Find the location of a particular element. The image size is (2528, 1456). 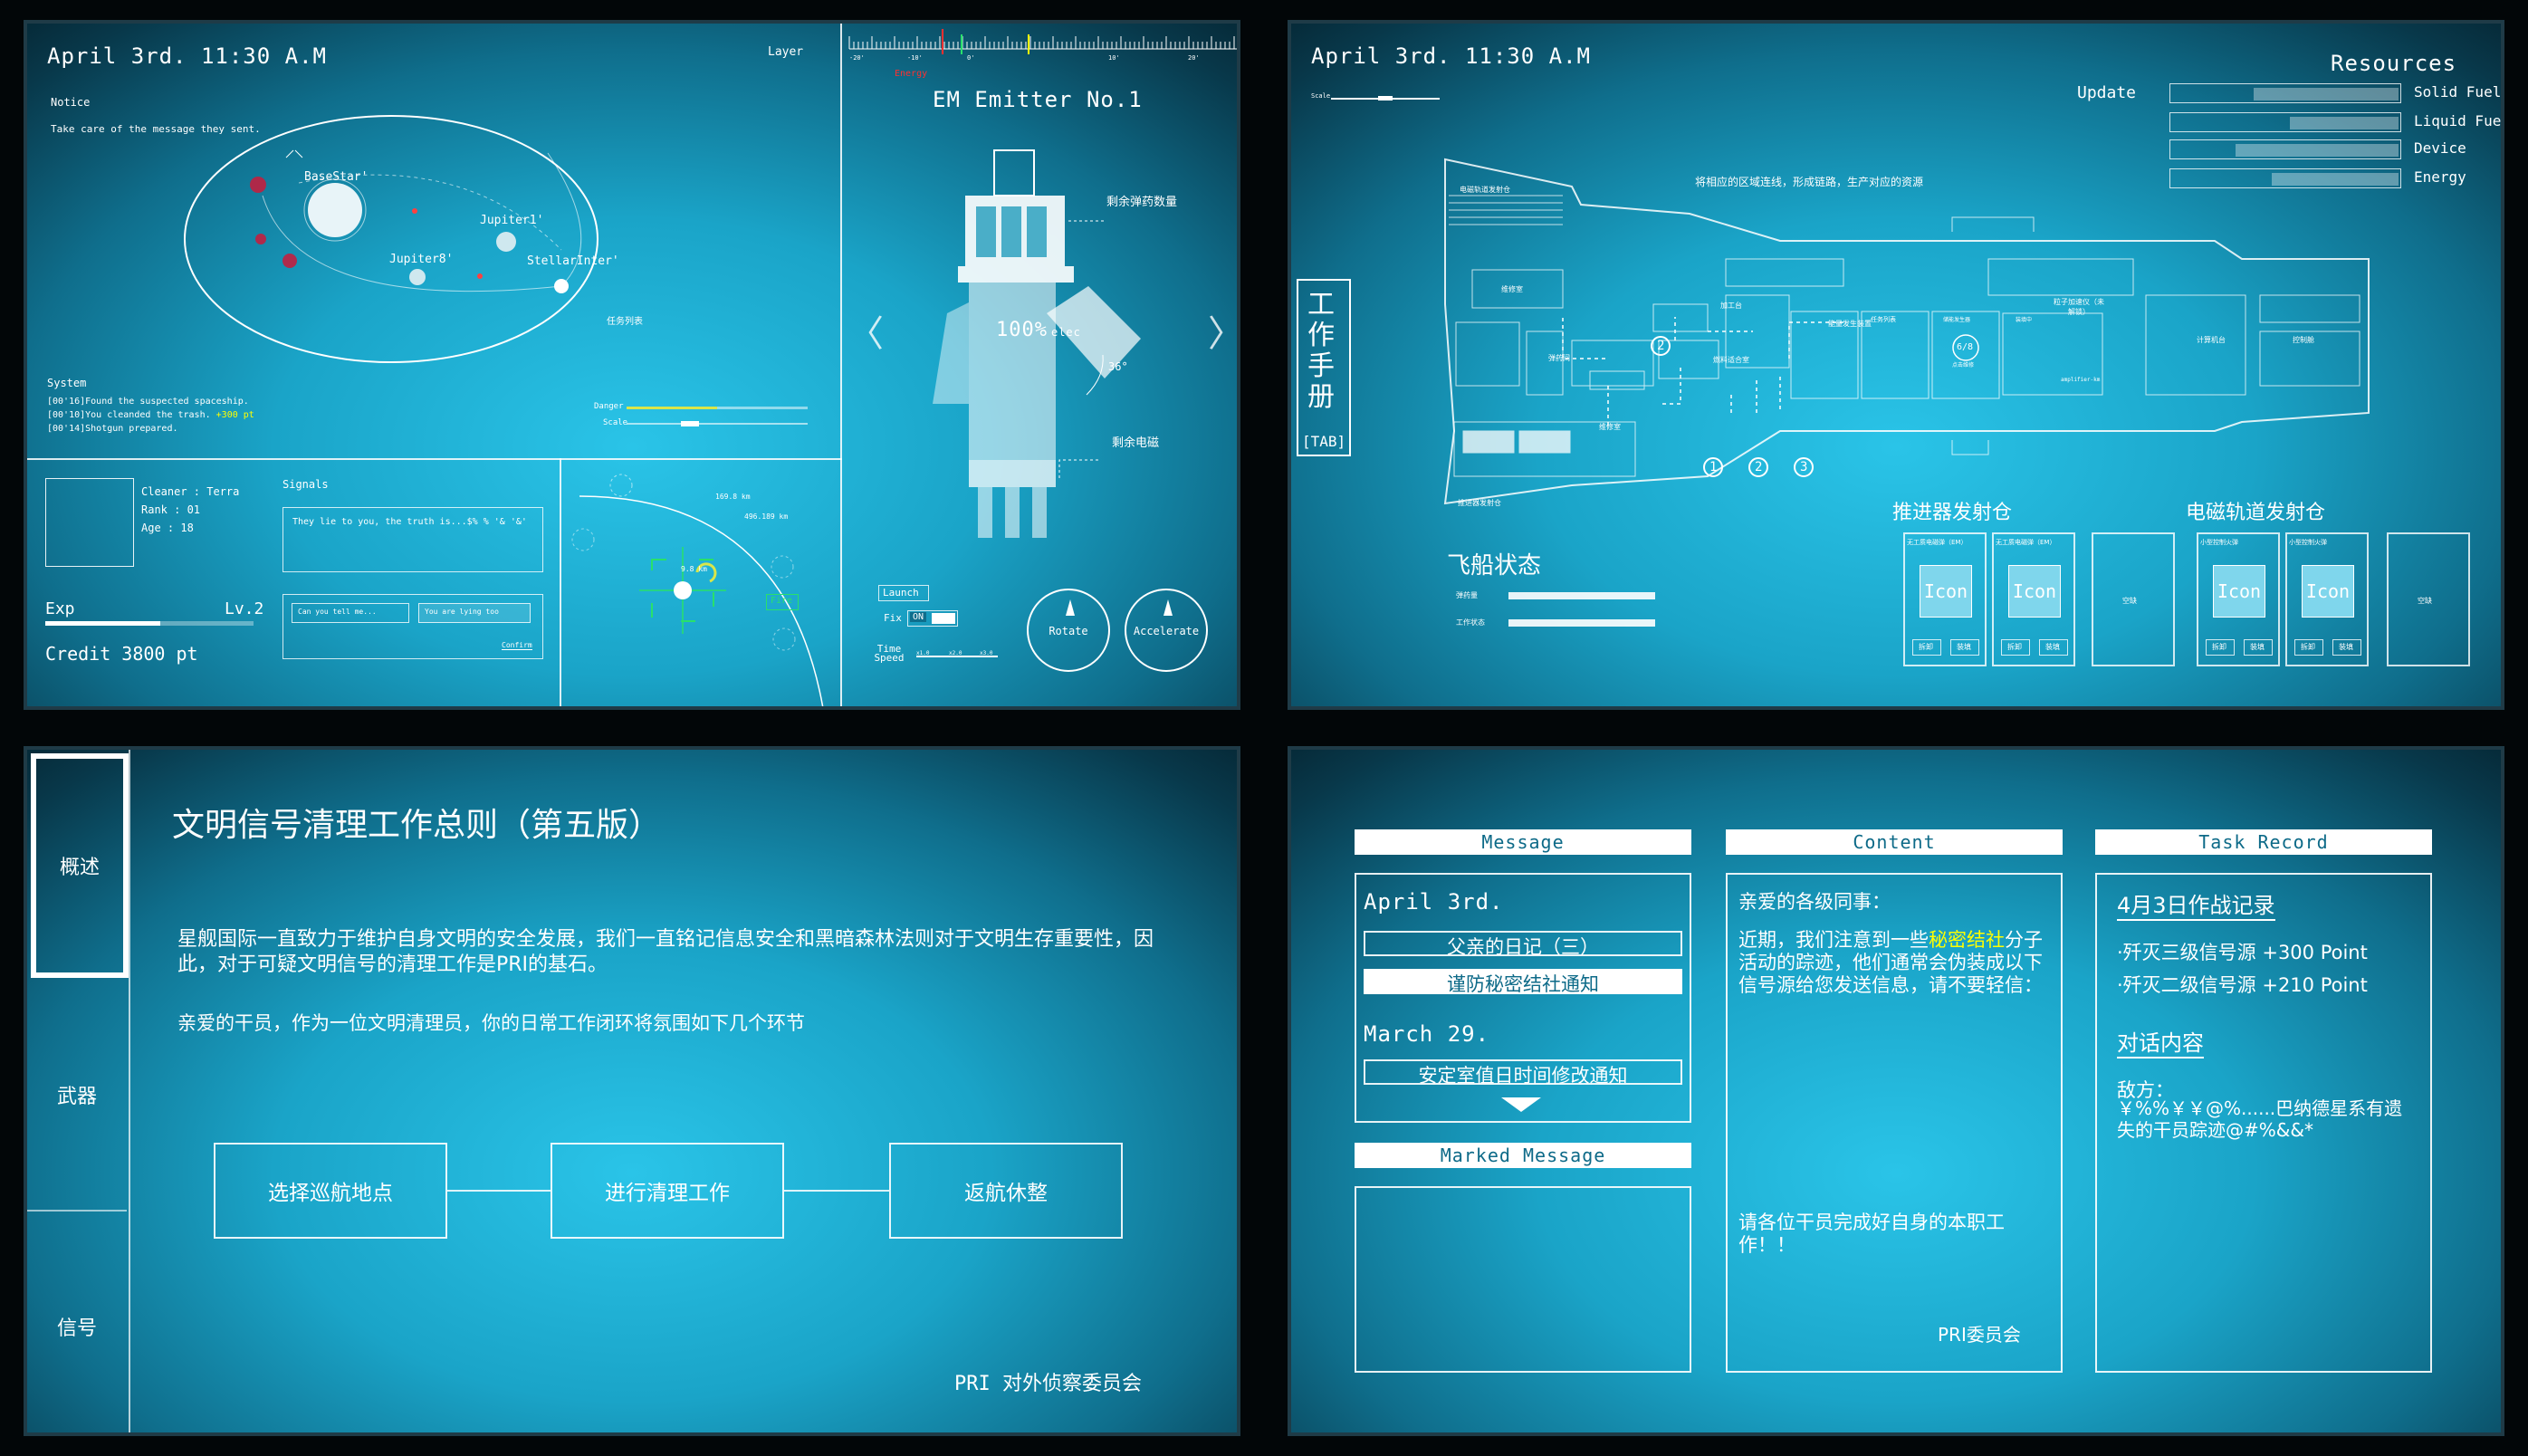

accelerate-button: Accelerate is located at coordinates (1166, 631).